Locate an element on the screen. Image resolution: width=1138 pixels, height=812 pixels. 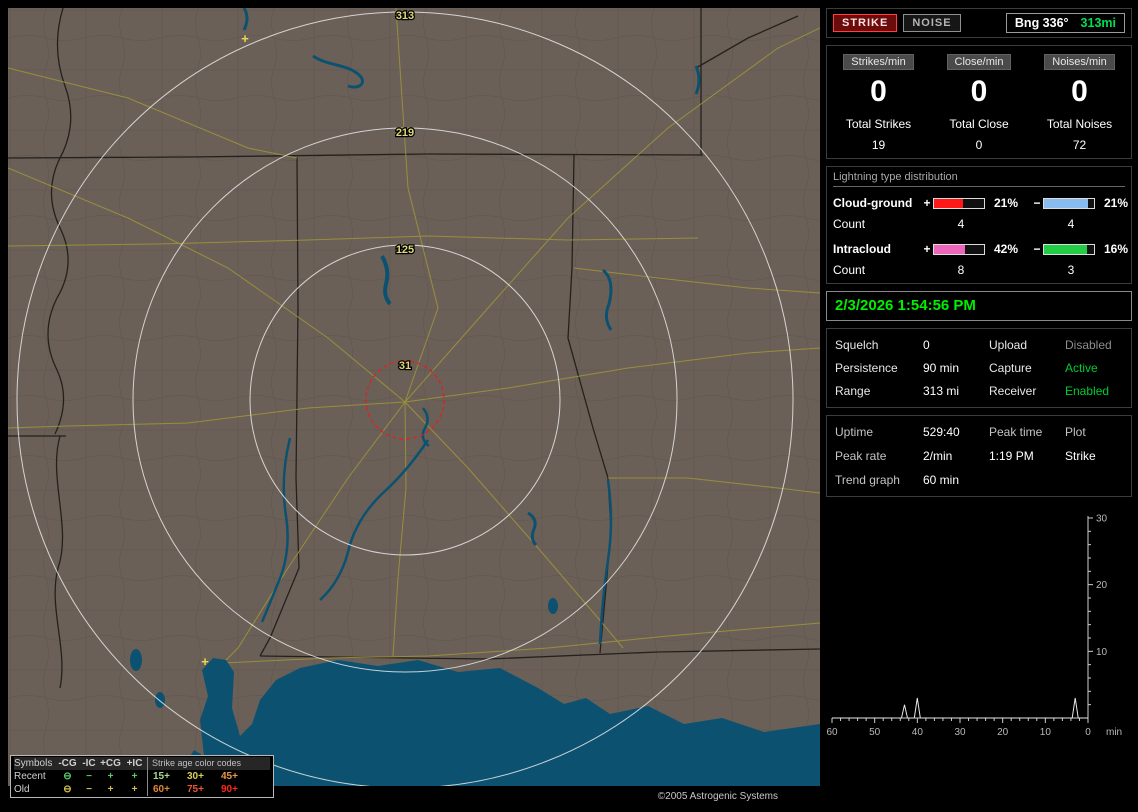
persistence-value: 90 min is located at coordinates (941, 368).